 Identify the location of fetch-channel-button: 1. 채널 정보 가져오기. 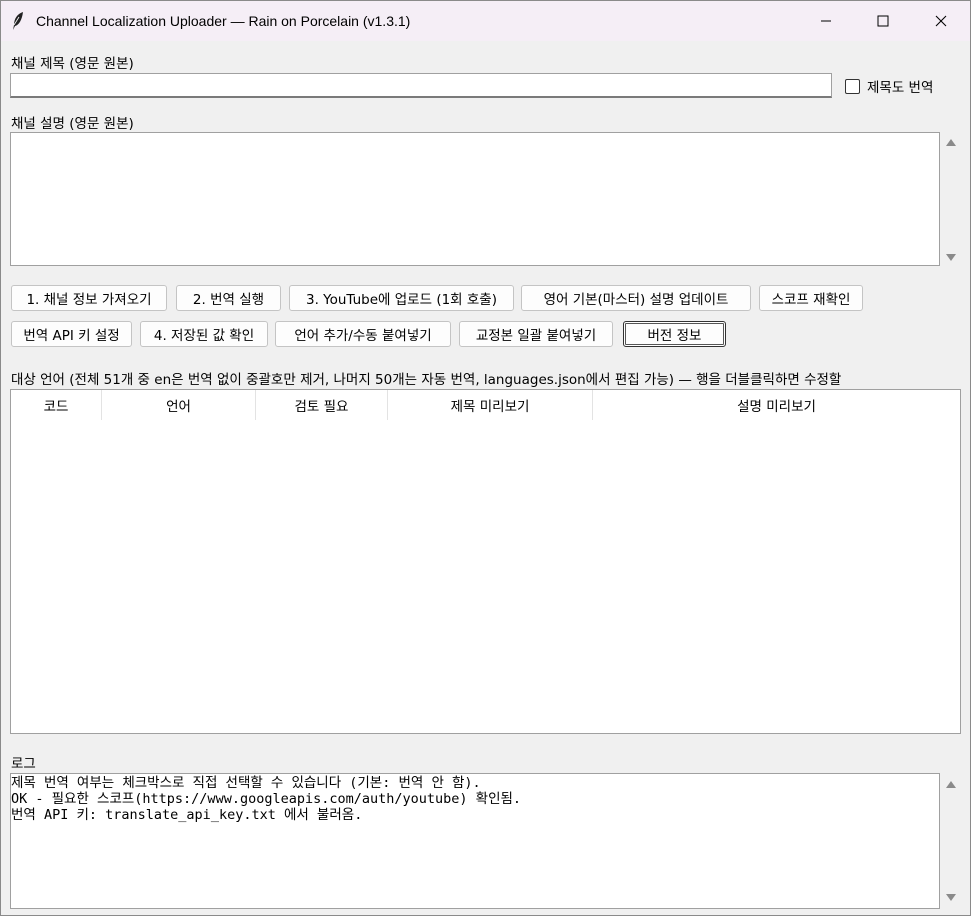
(89, 298).